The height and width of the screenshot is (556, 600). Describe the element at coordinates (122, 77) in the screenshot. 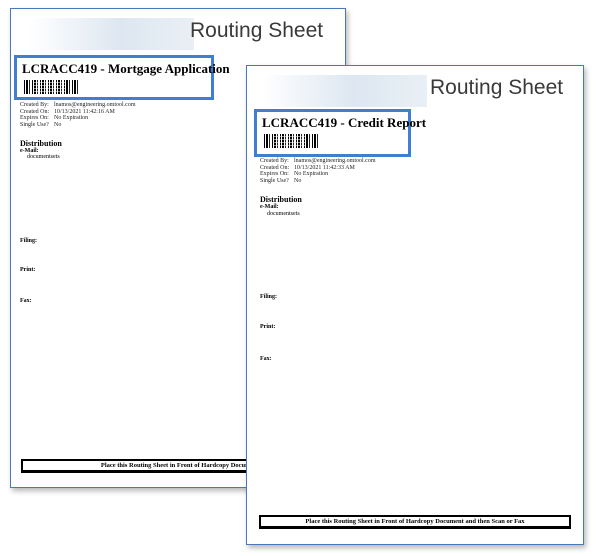

I see `job-highlight-box: LCRACC419 - Mortgage Application` at that location.